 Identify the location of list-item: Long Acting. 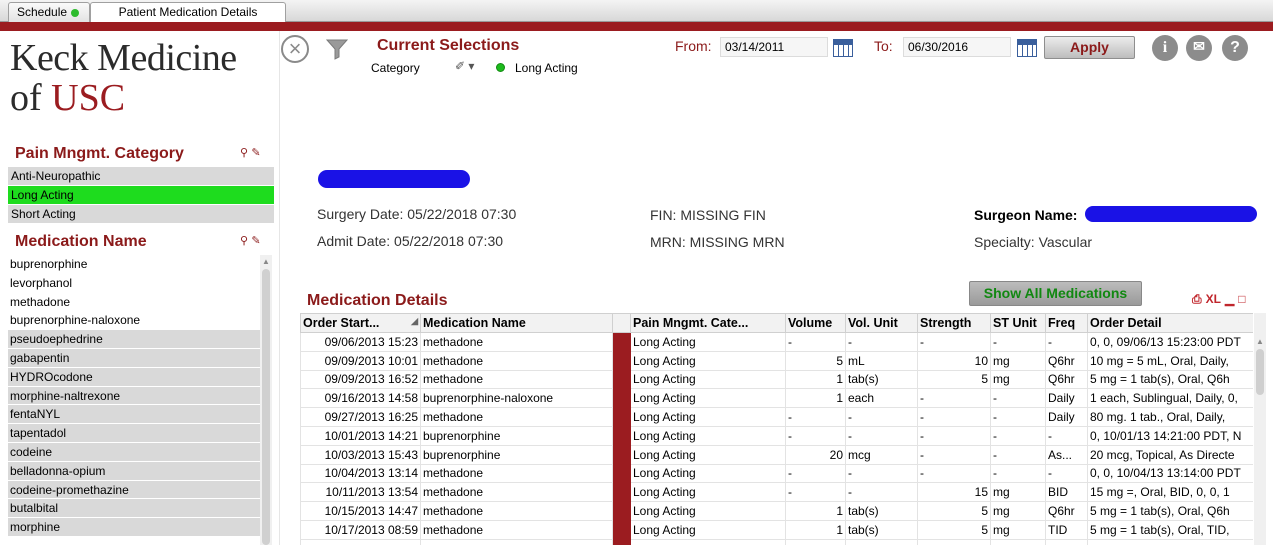
(141, 195).